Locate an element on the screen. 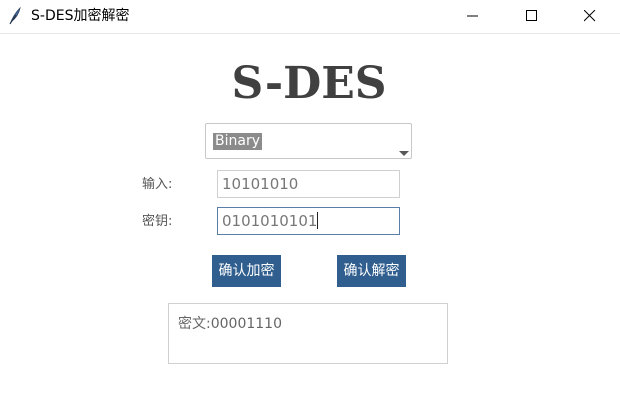 This screenshot has height=406, width=620. input-field: 10101010 is located at coordinates (308, 184).